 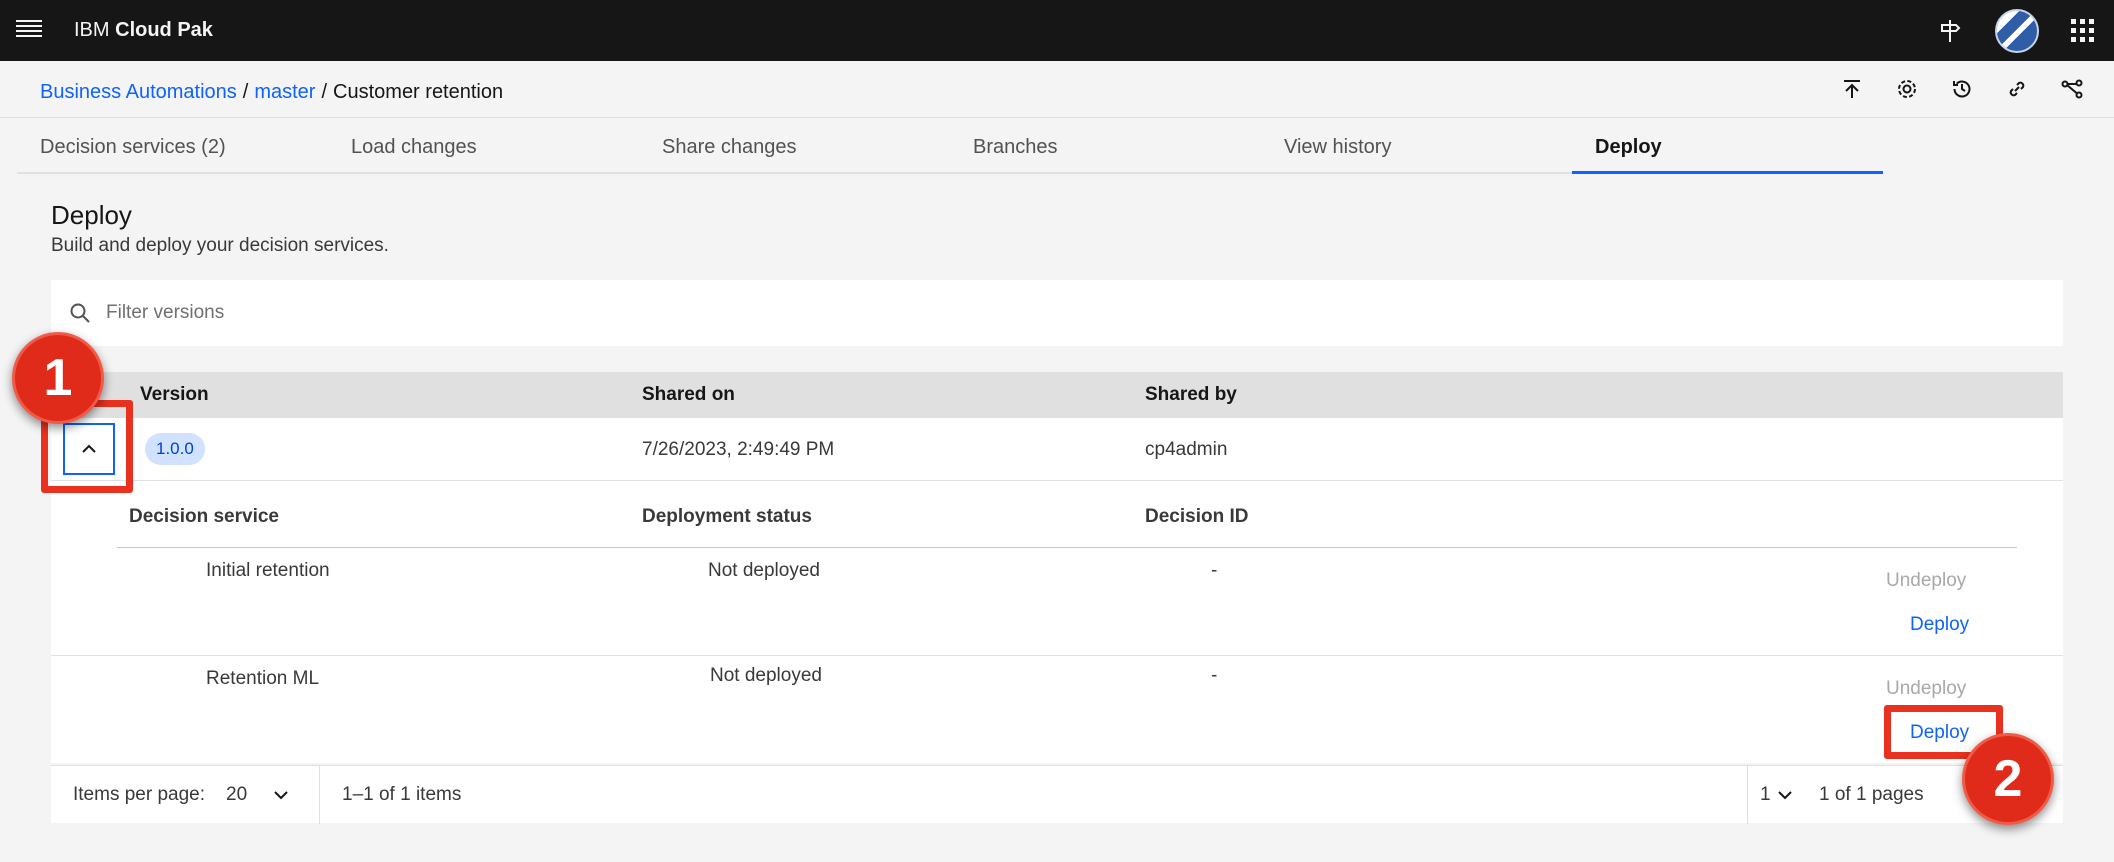 I want to click on column-header-version: Version, so click(x=174, y=395).